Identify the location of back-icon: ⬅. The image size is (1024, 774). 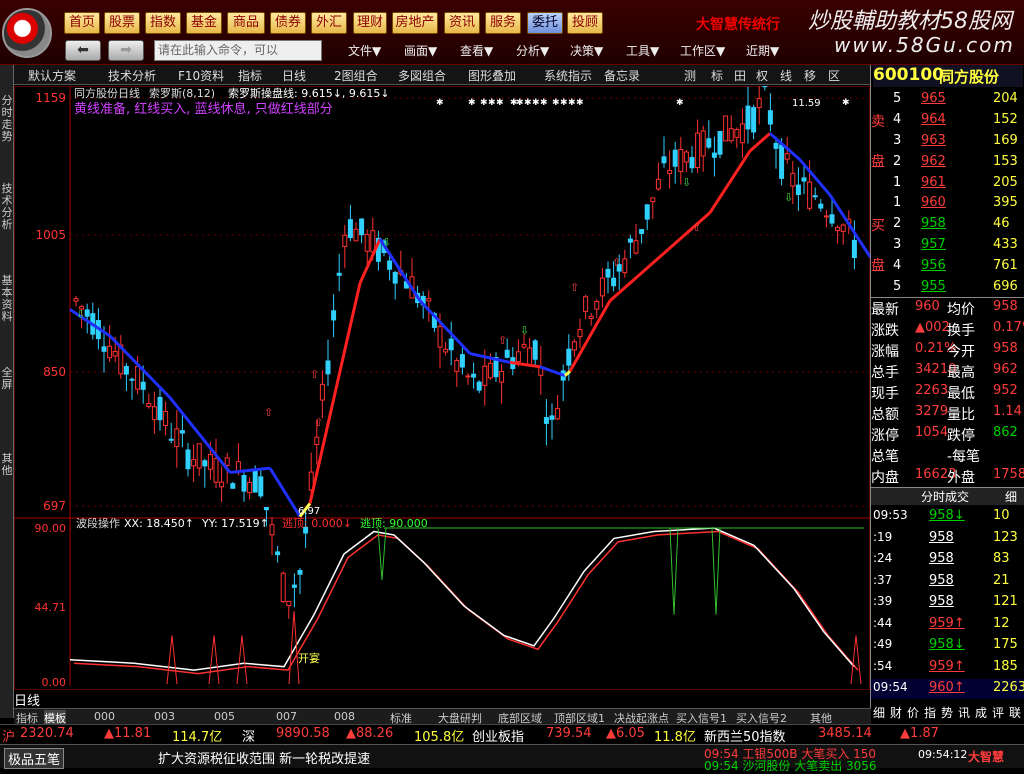
(83, 50).